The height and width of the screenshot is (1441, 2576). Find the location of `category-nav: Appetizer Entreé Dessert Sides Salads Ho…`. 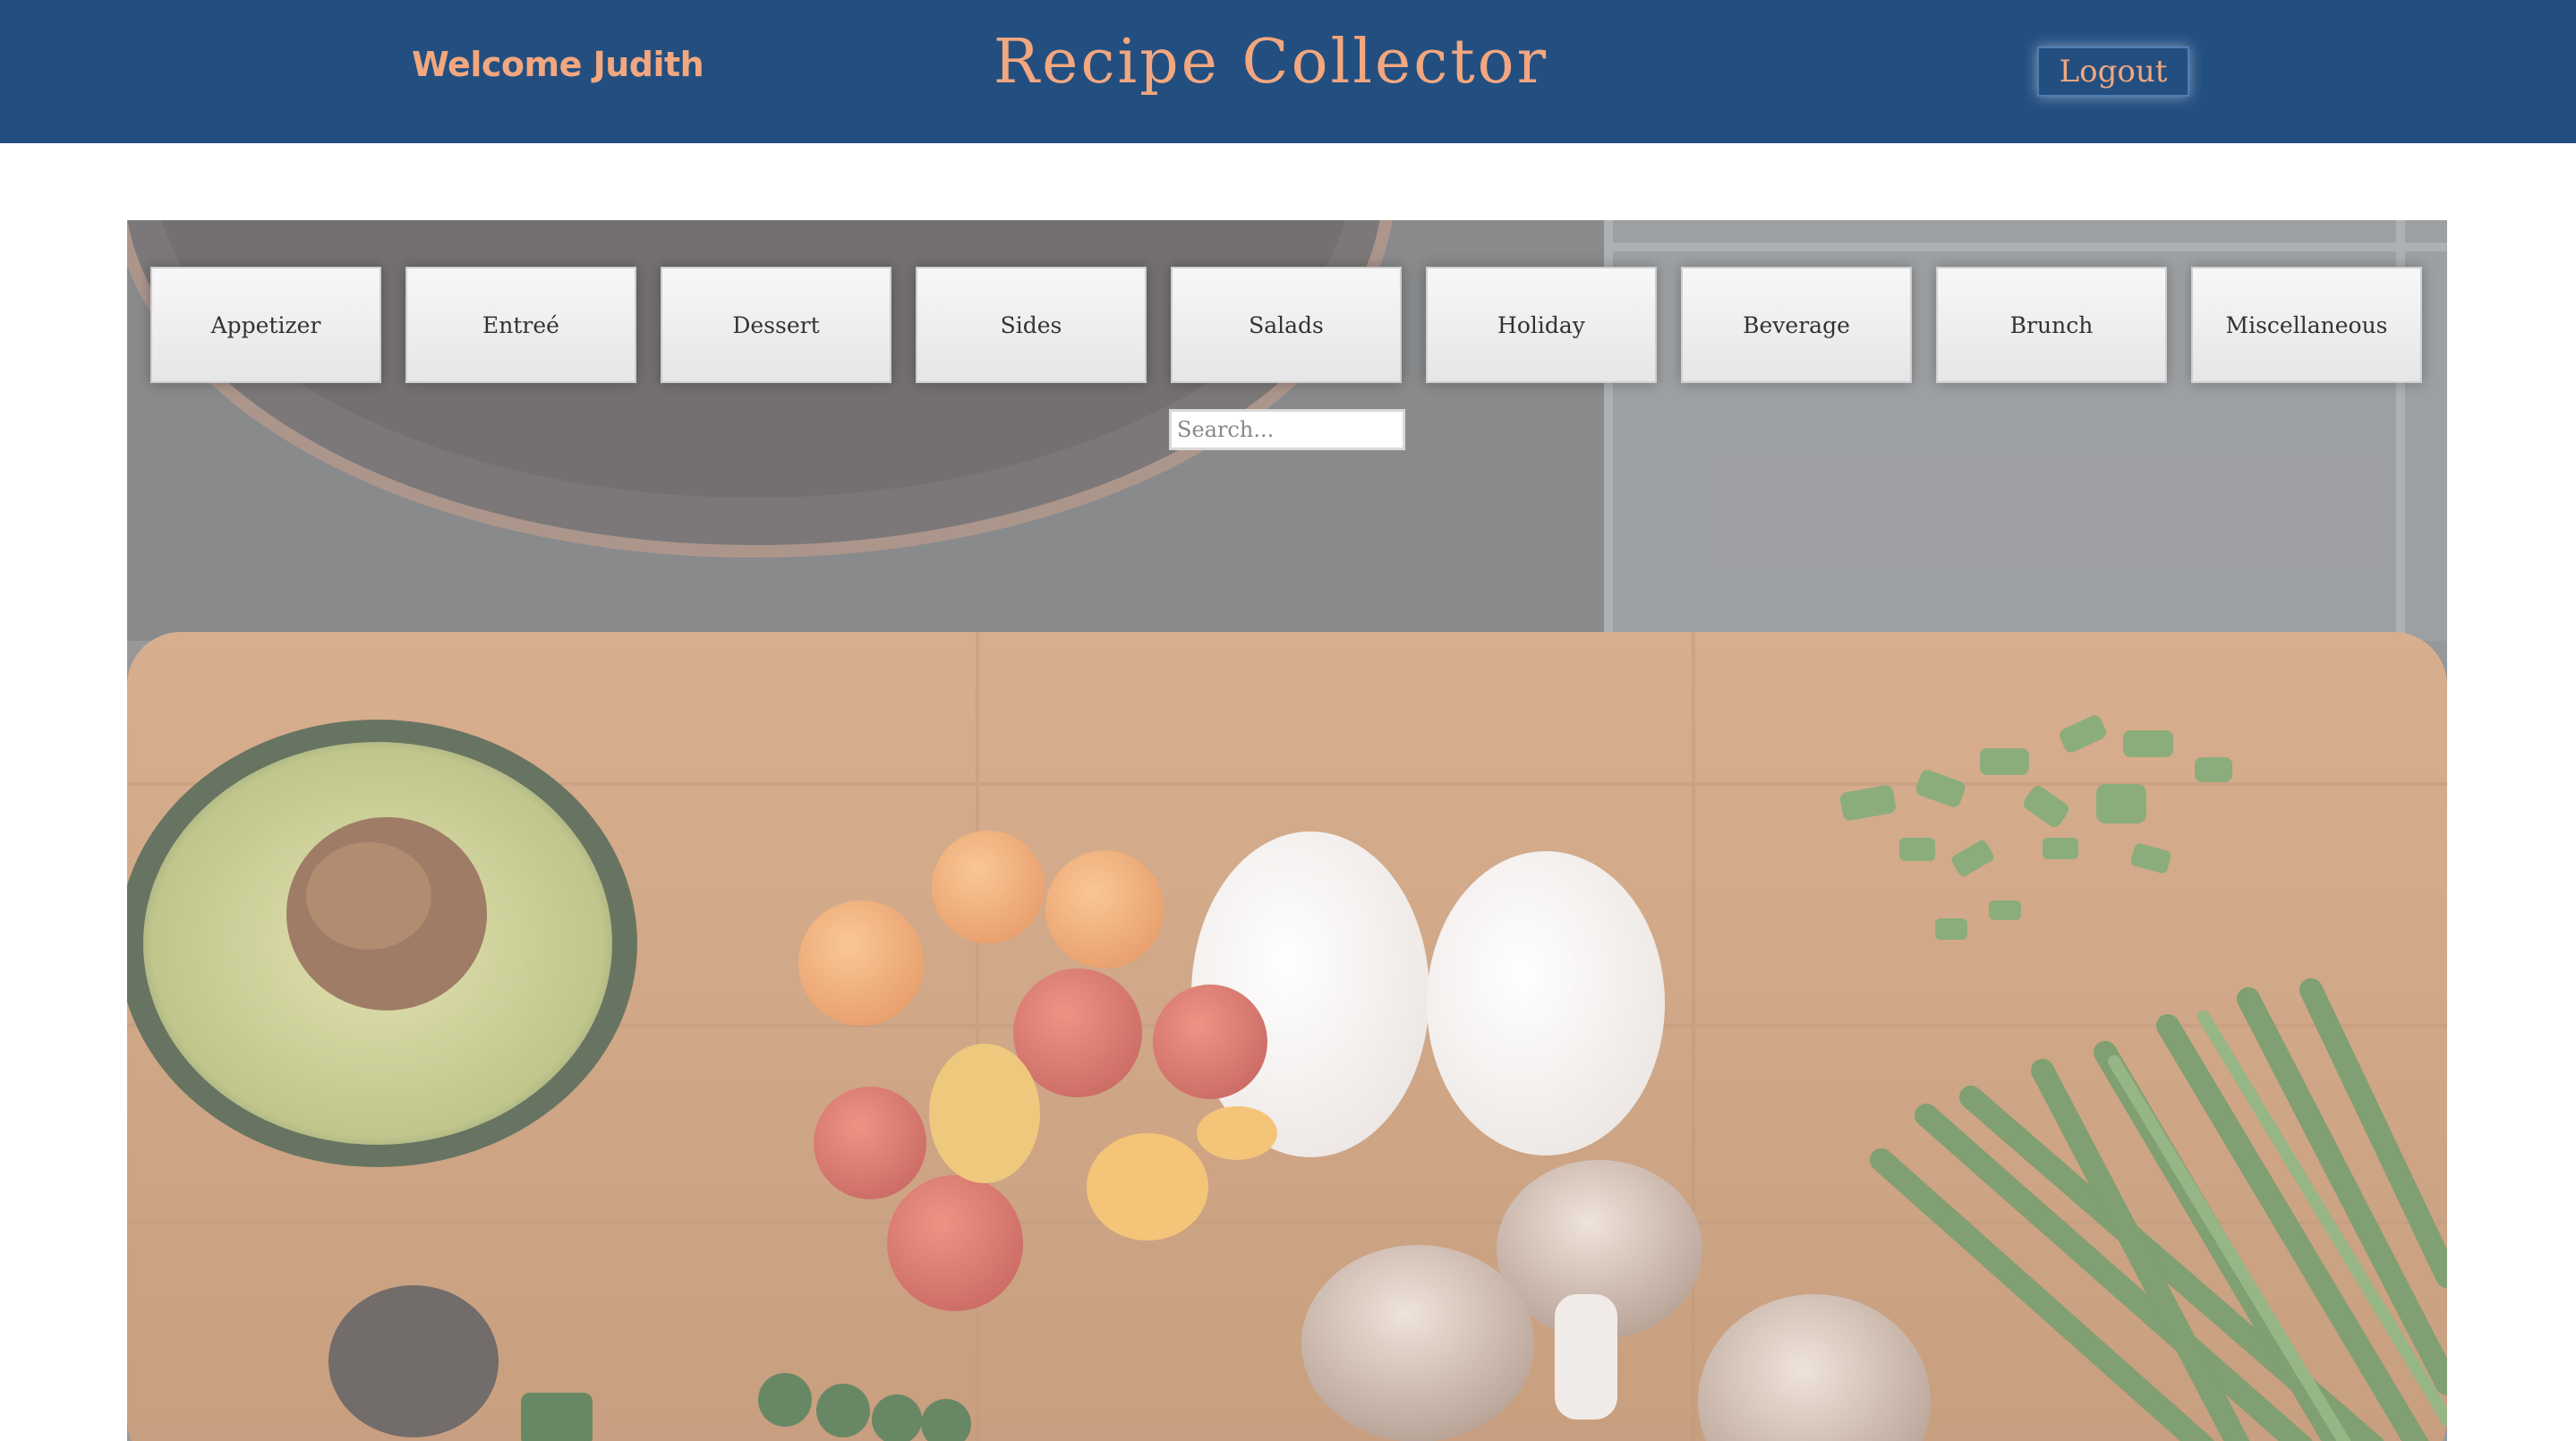

category-nav: Appetizer Entreé Dessert Sides Salads Ho… is located at coordinates (1286, 325).